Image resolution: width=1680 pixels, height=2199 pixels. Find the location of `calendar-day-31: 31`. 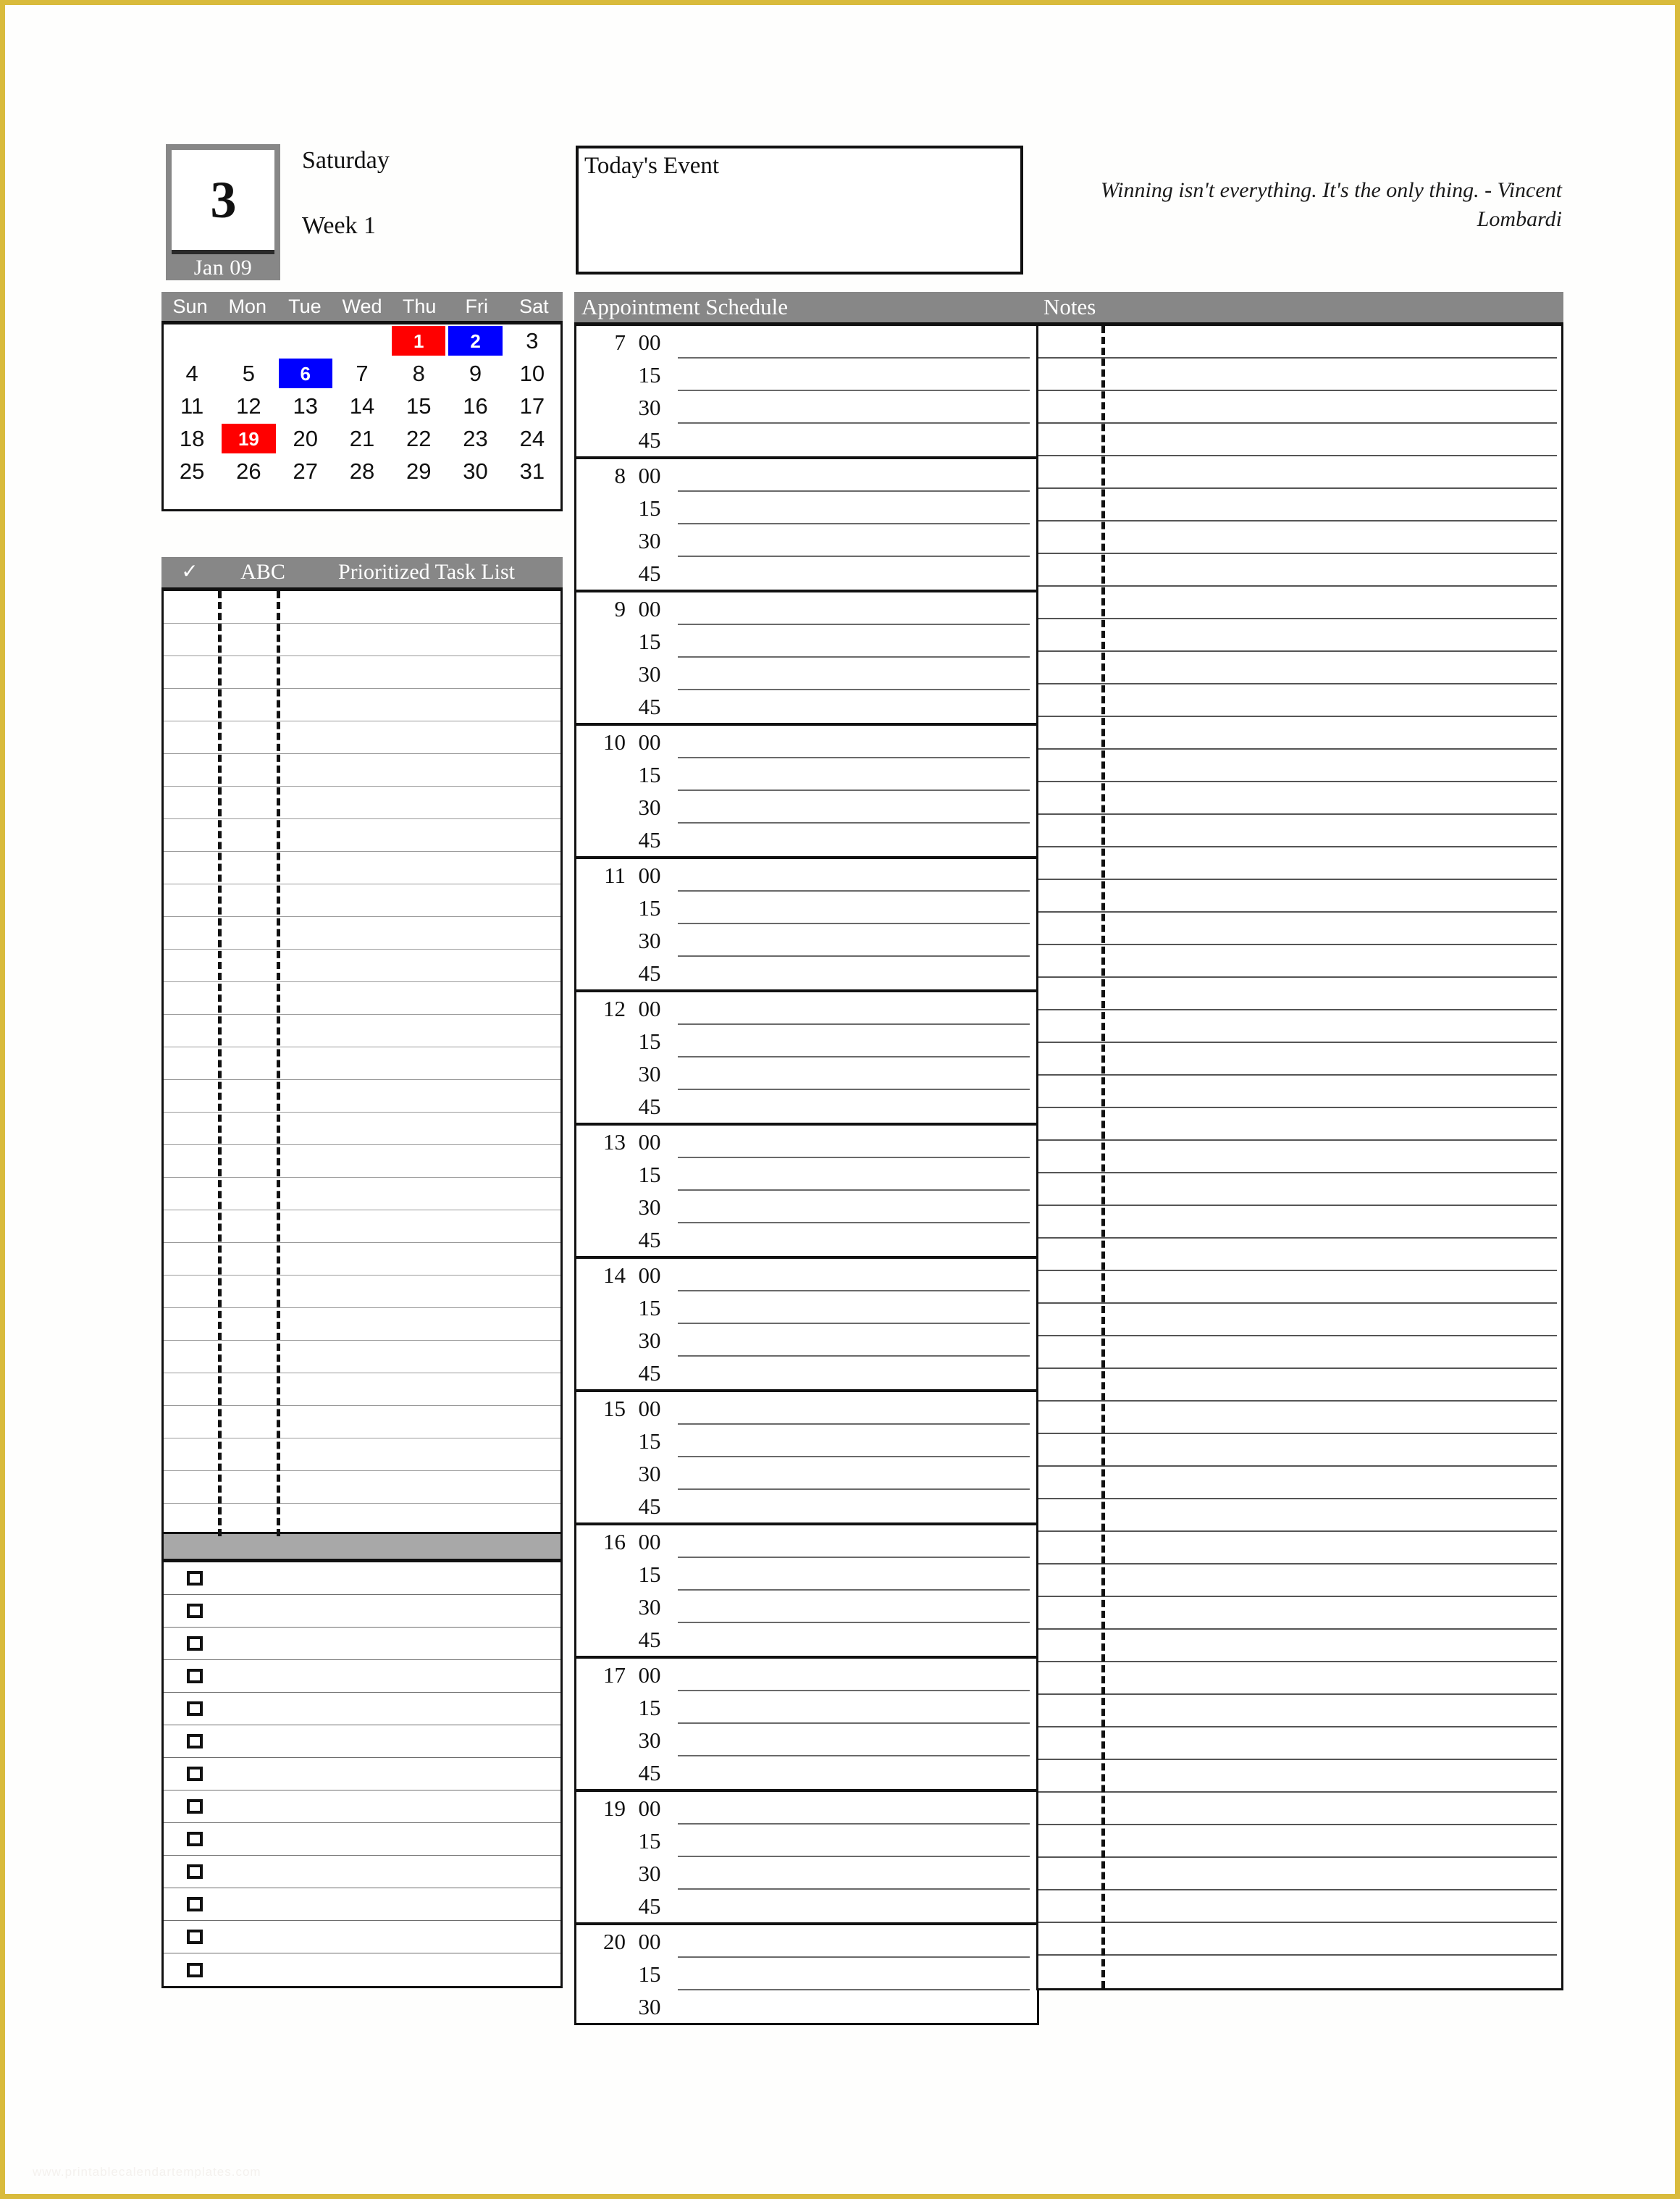

calendar-day-31: 31 is located at coordinates (532, 471).